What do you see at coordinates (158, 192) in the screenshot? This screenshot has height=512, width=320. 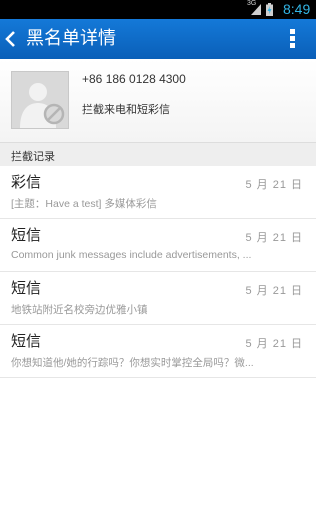 I see `list-item: 彩信 5 月 21 日 [主题：Have a test] 多媒体彩信` at bounding box center [158, 192].